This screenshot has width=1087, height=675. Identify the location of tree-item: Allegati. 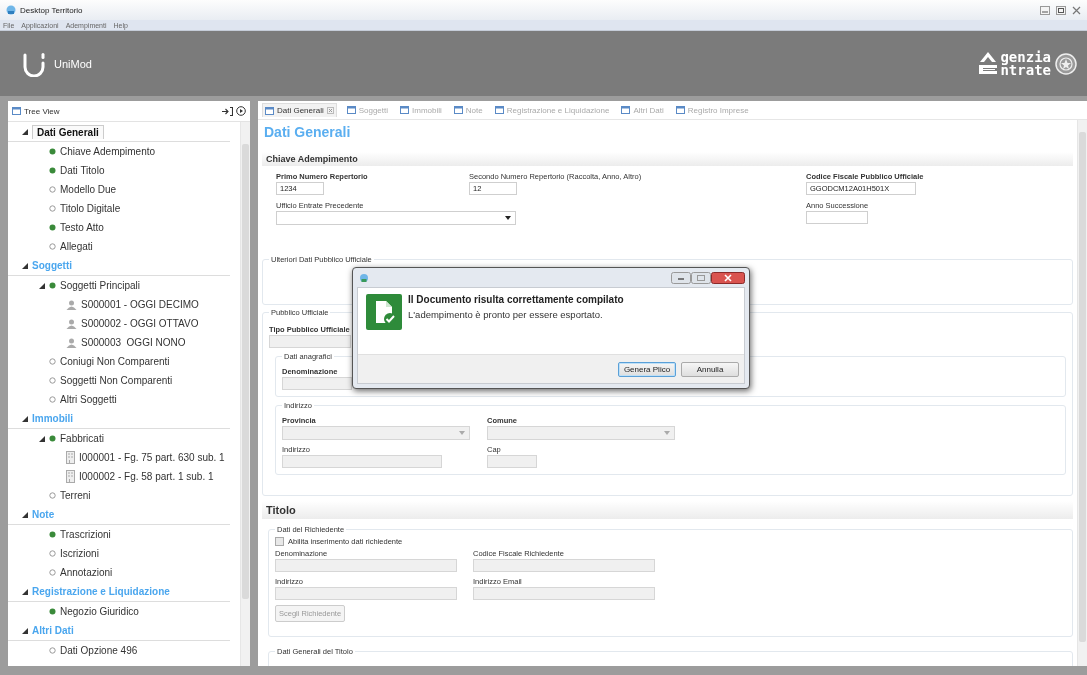
(76, 246).